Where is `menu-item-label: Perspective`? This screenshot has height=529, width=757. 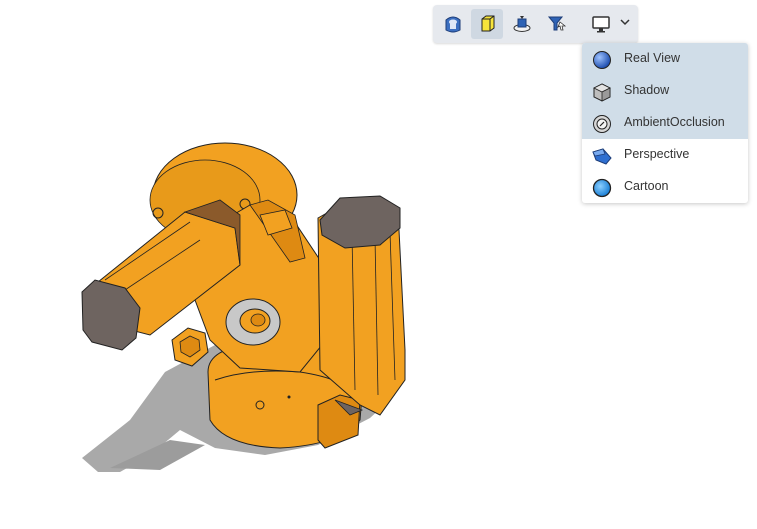 menu-item-label: Perspective is located at coordinates (657, 154).